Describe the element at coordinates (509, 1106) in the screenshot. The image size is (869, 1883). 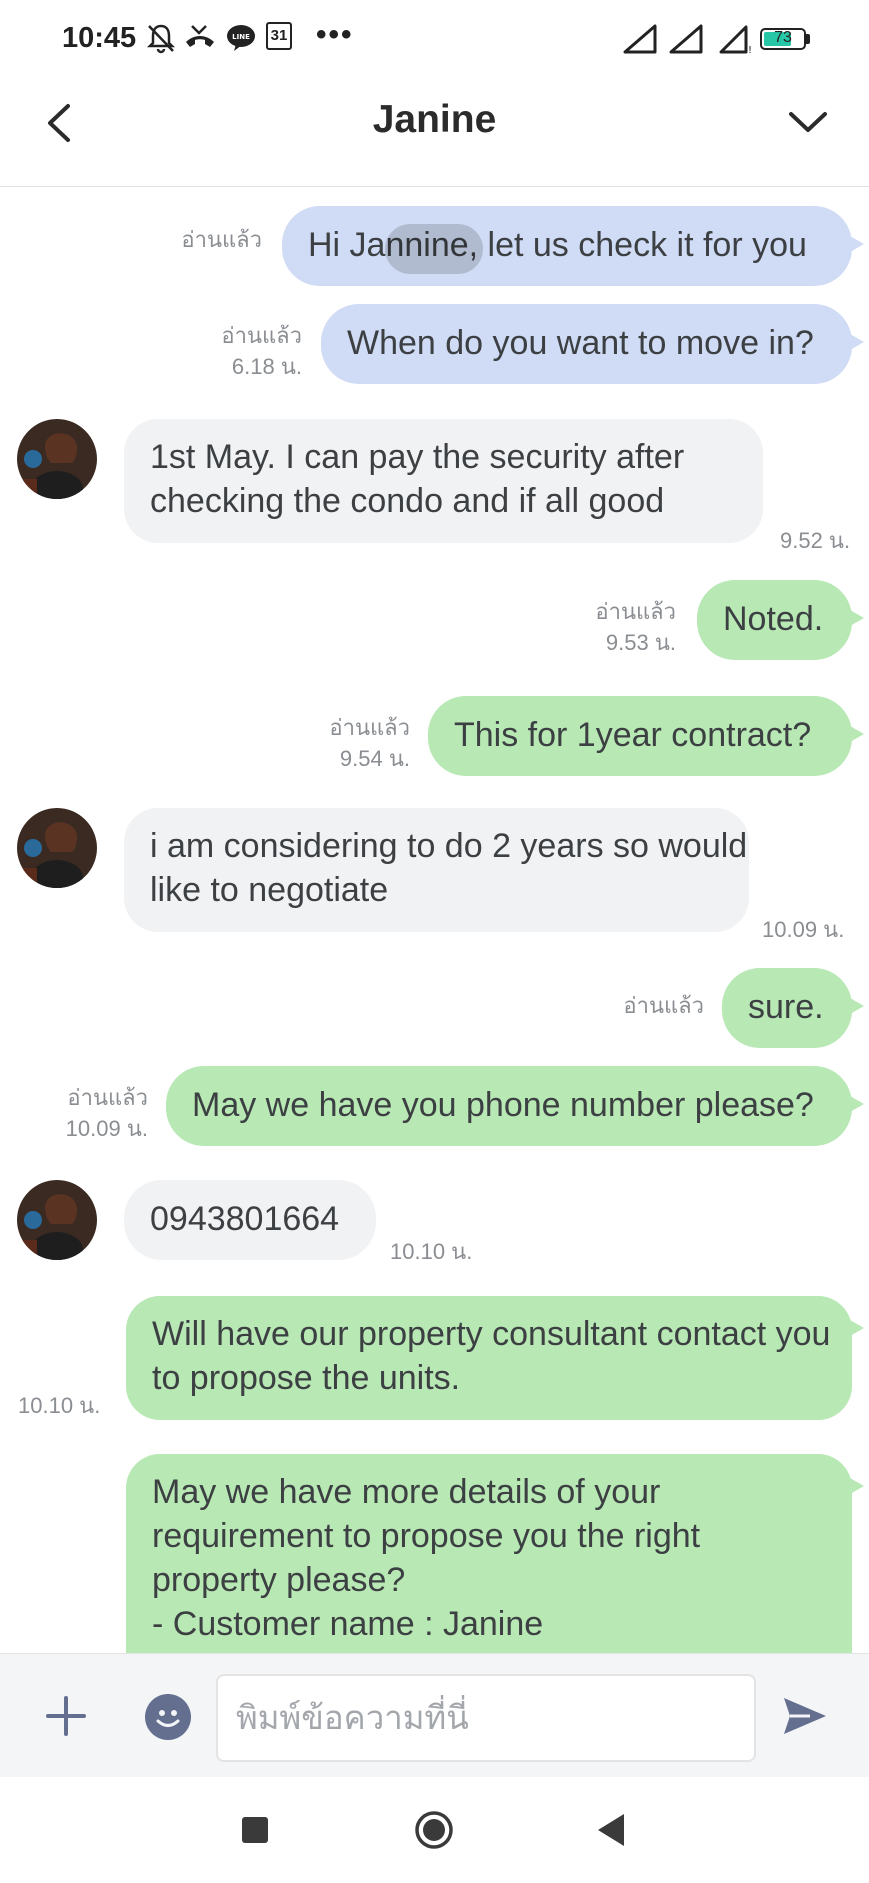
I see `message-bubble-outgoing: May we have you phone number please?` at that location.